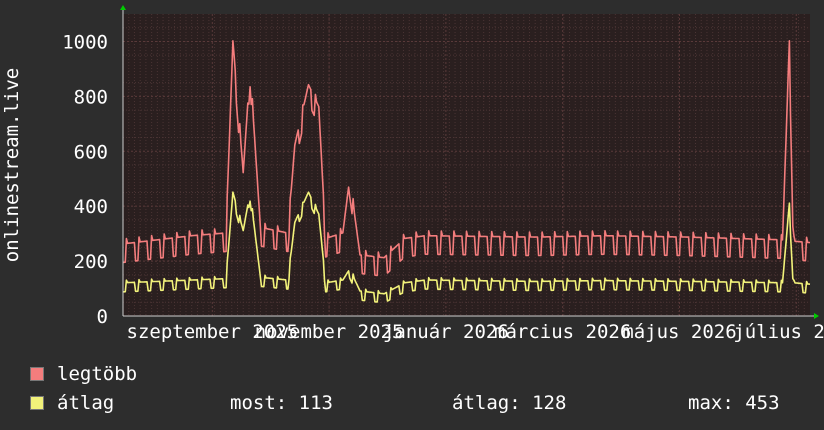  I want to click on legend-swatch-avg, so click(37, 403).